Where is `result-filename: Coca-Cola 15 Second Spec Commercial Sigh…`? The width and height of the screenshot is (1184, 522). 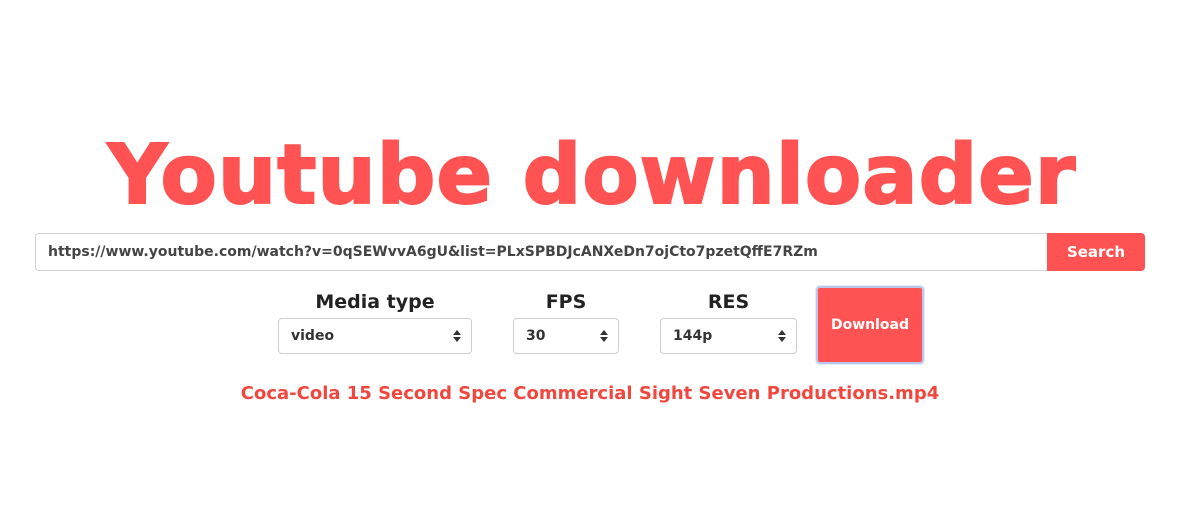 result-filename: Coca-Cola 15 Second Spec Commercial Sigh… is located at coordinates (590, 393).